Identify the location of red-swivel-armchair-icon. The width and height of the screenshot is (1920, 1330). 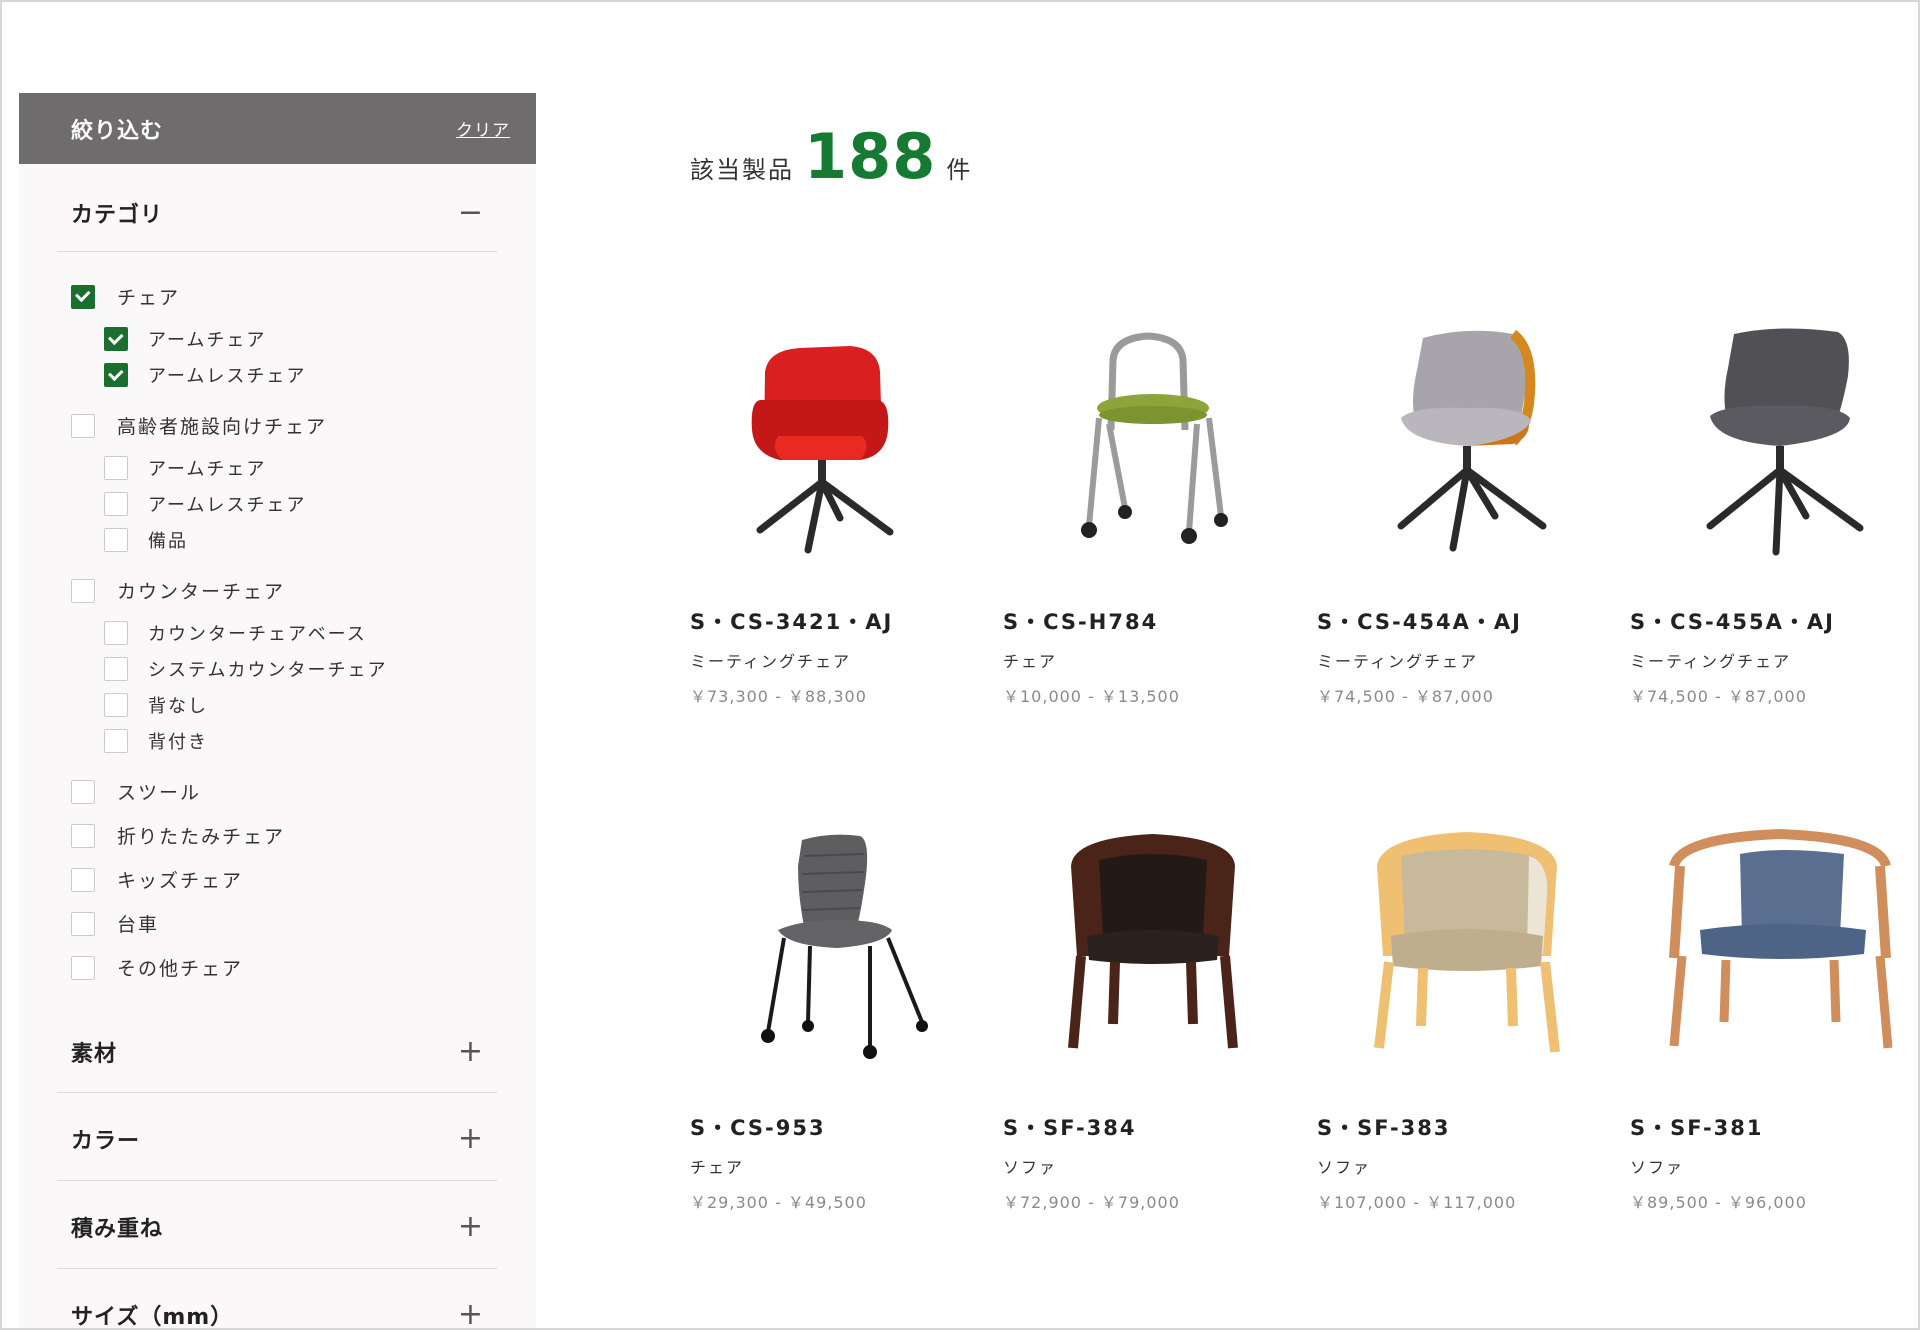
(840, 440).